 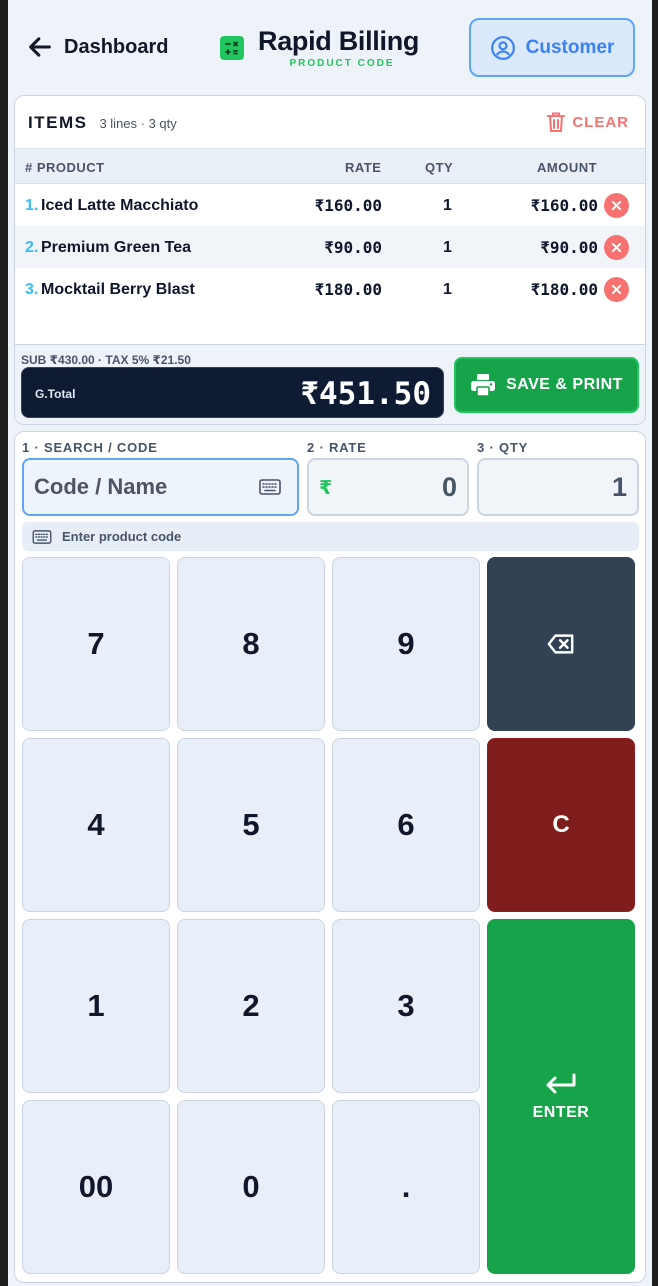 What do you see at coordinates (65, 167) in the screenshot?
I see `col-product: # PRODUCT` at bounding box center [65, 167].